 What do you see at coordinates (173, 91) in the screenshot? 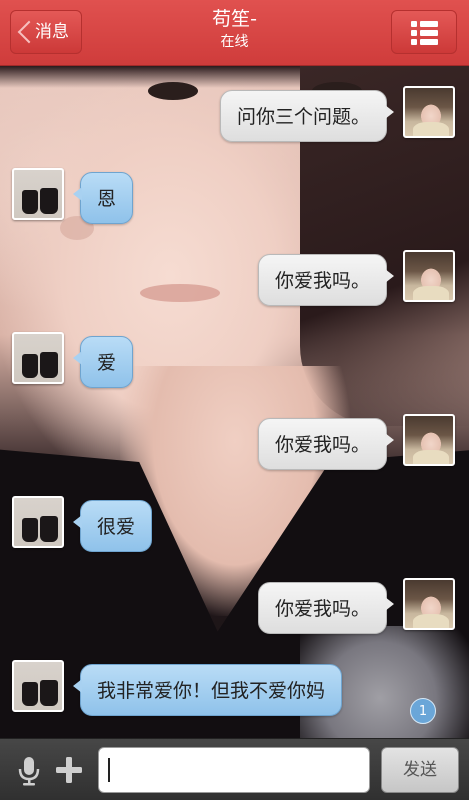
I see `background-eye-left` at bounding box center [173, 91].